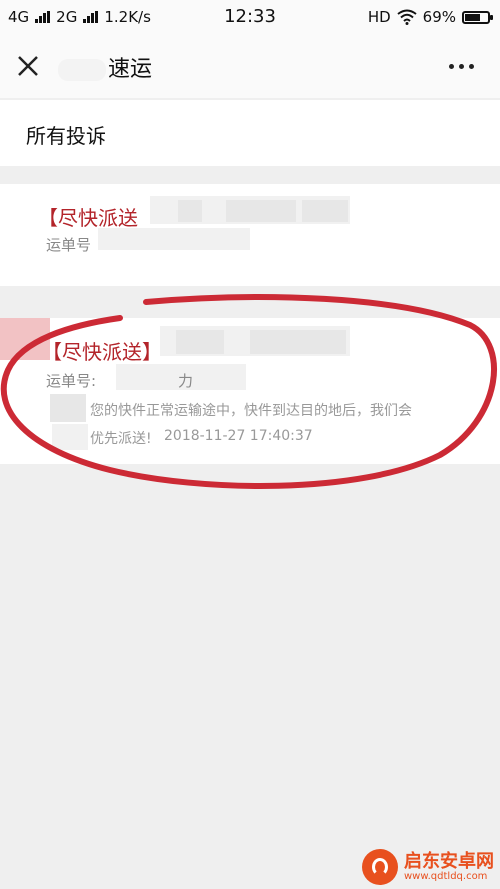 Image resolution: width=500 pixels, height=889 pixels. Describe the element at coordinates (251, 411) in the screenshot. I see `complaint-message: 您的快件正常运输途中，快件到达目的地后，我们会` at that location.